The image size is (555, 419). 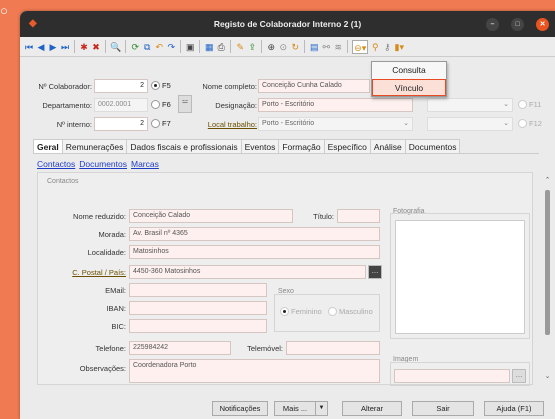 I want to click on morada-field: Av. Brasil nº 4365, so click(x=254, y=234).